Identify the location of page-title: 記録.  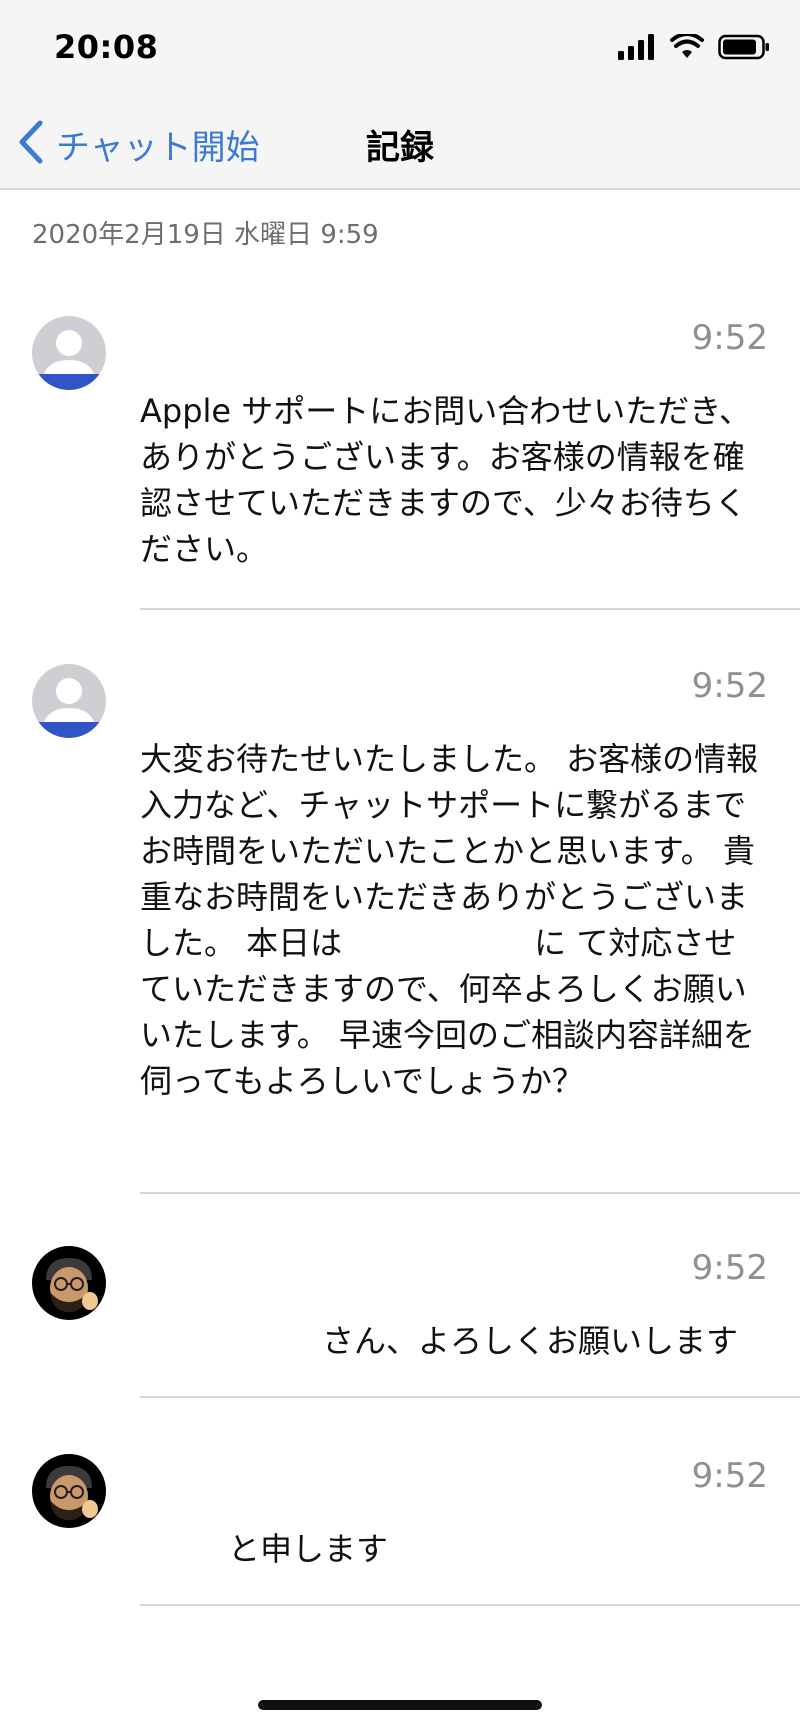
(400, 148).